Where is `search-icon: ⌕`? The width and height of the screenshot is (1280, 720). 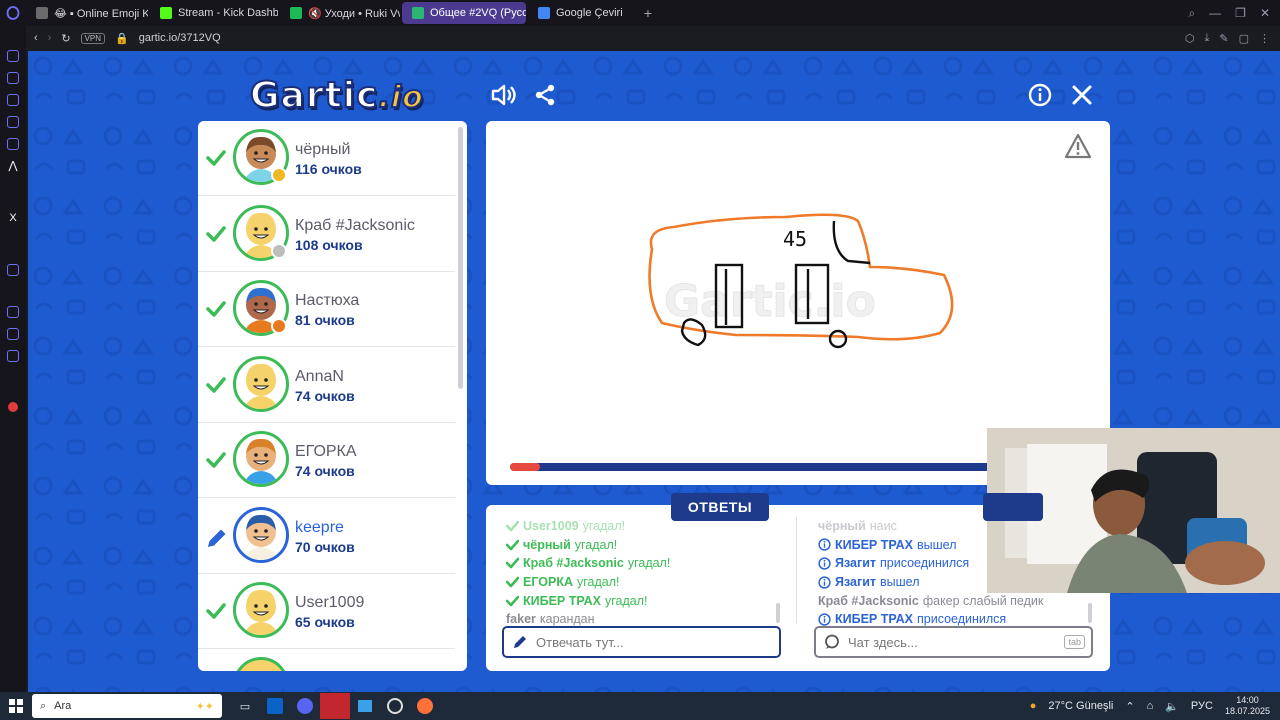
search-icon: ⌕ is located at coordinates (43, 705).